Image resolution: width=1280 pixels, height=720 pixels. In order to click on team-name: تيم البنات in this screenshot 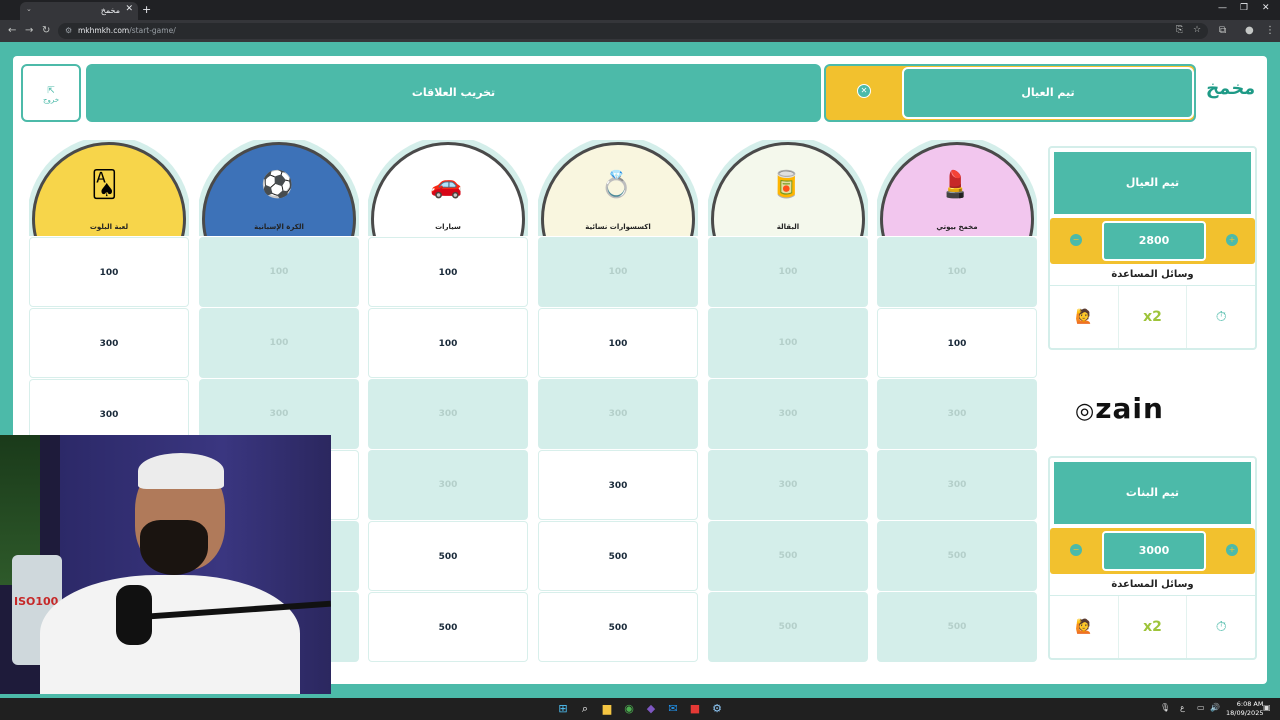, I will do `click(1152, 493)`.